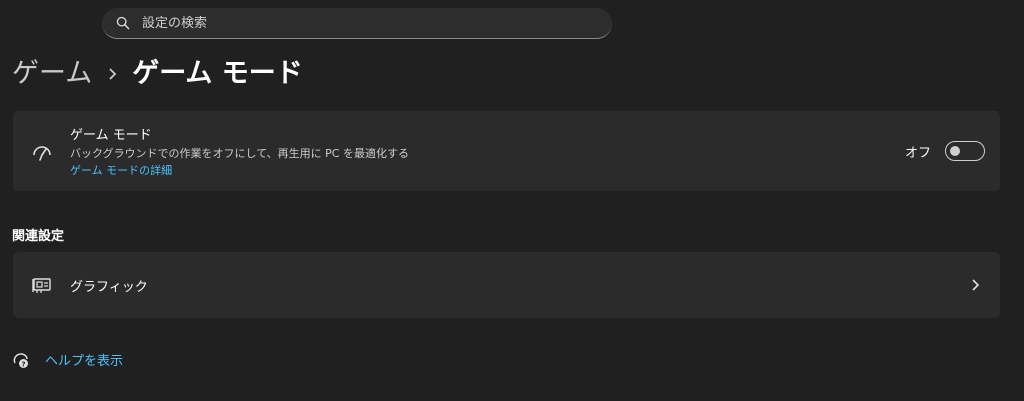 The width and height of the screenshot is (1024, 401). I want to click on game-mode-toggle-group: オフ, so click(945, 151).